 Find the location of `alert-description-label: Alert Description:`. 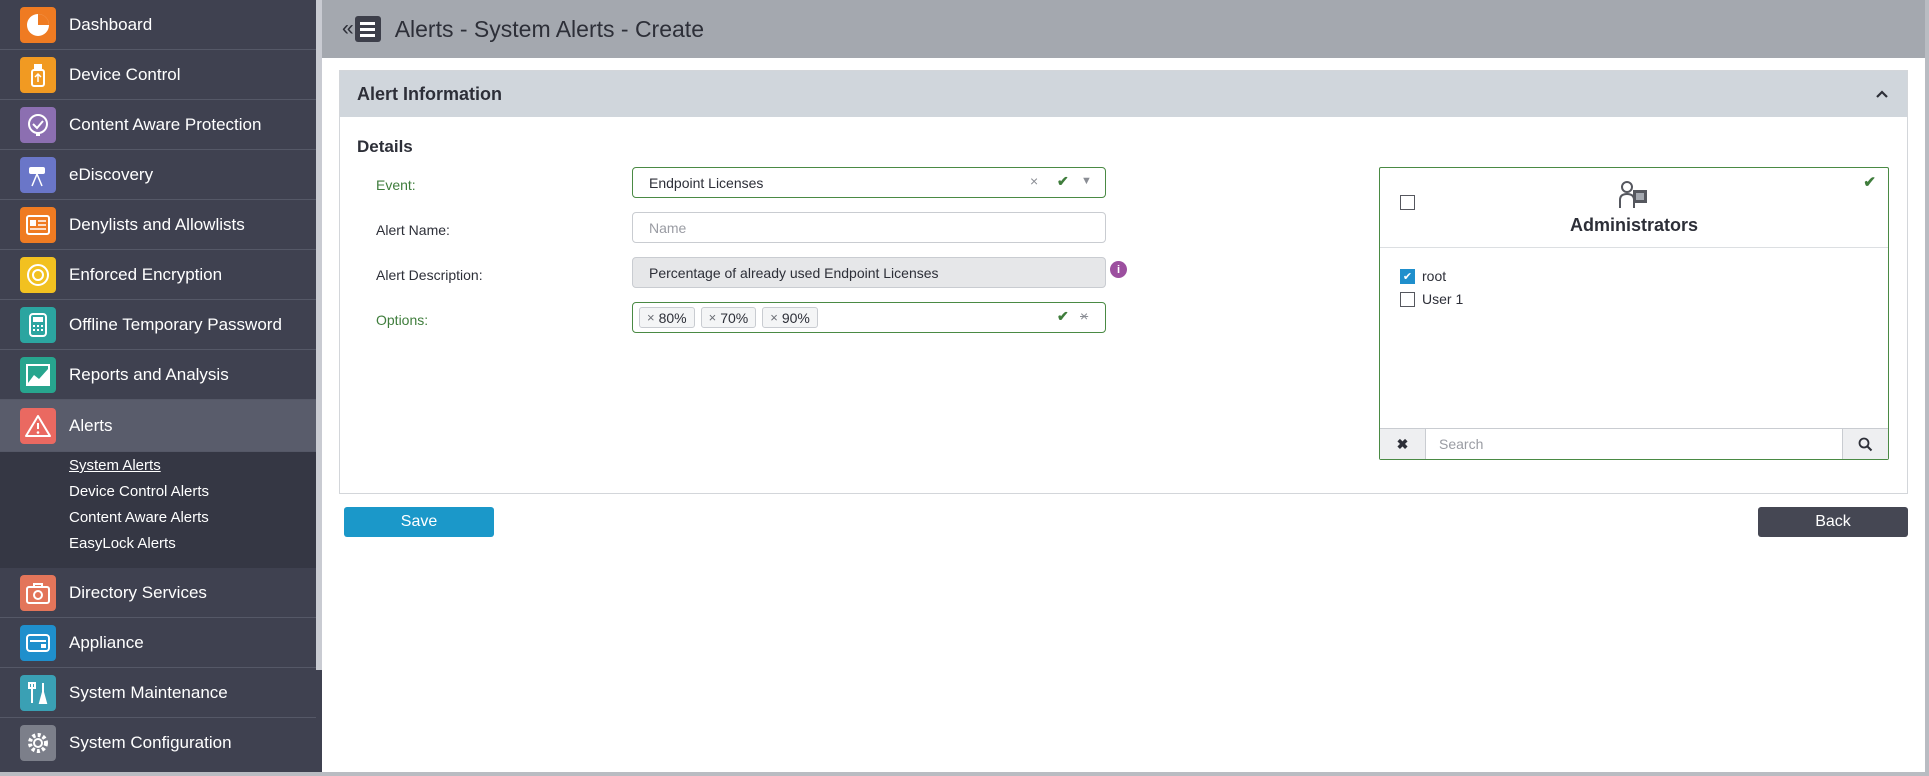

alert-description-label: Alert Description: is located at coordinates (429, 275).